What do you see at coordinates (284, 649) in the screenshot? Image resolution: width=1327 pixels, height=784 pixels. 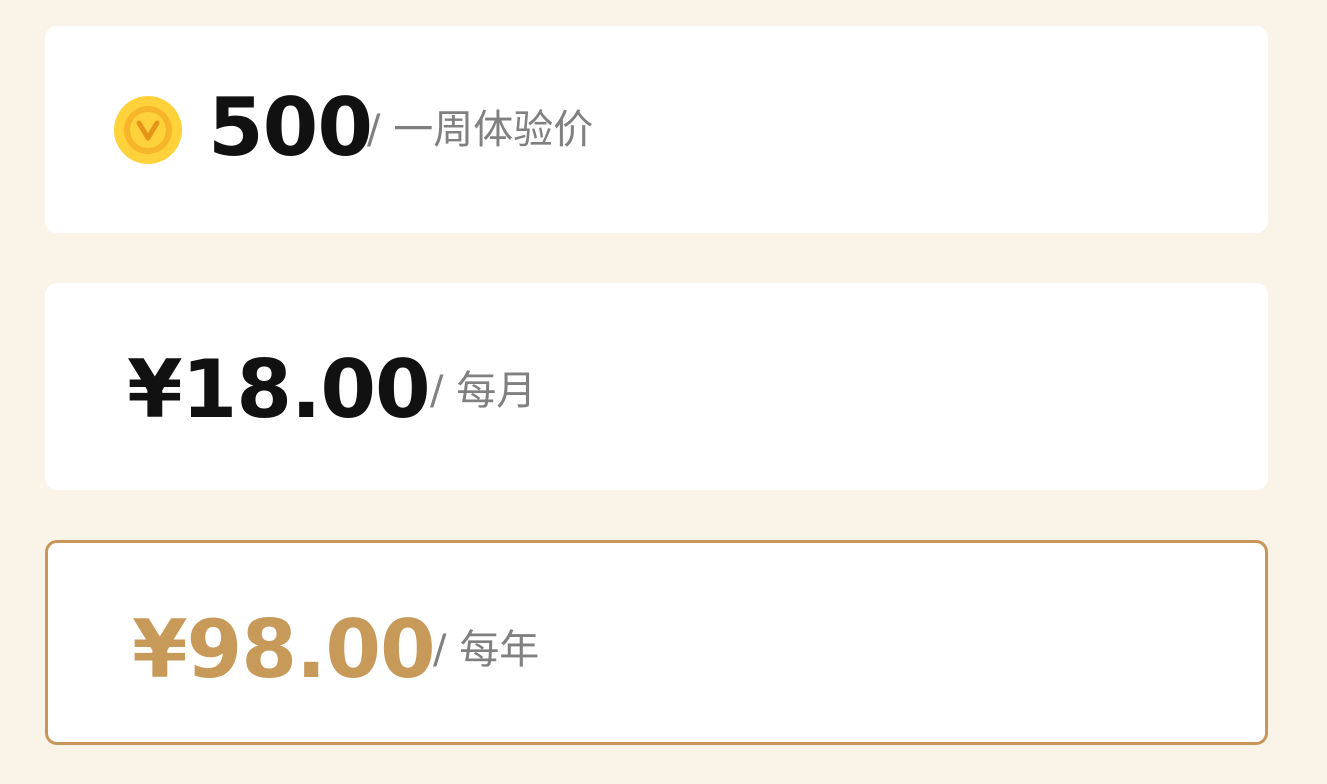 I see `plan-price: ¥98.00` at bounding box center [284, 649].